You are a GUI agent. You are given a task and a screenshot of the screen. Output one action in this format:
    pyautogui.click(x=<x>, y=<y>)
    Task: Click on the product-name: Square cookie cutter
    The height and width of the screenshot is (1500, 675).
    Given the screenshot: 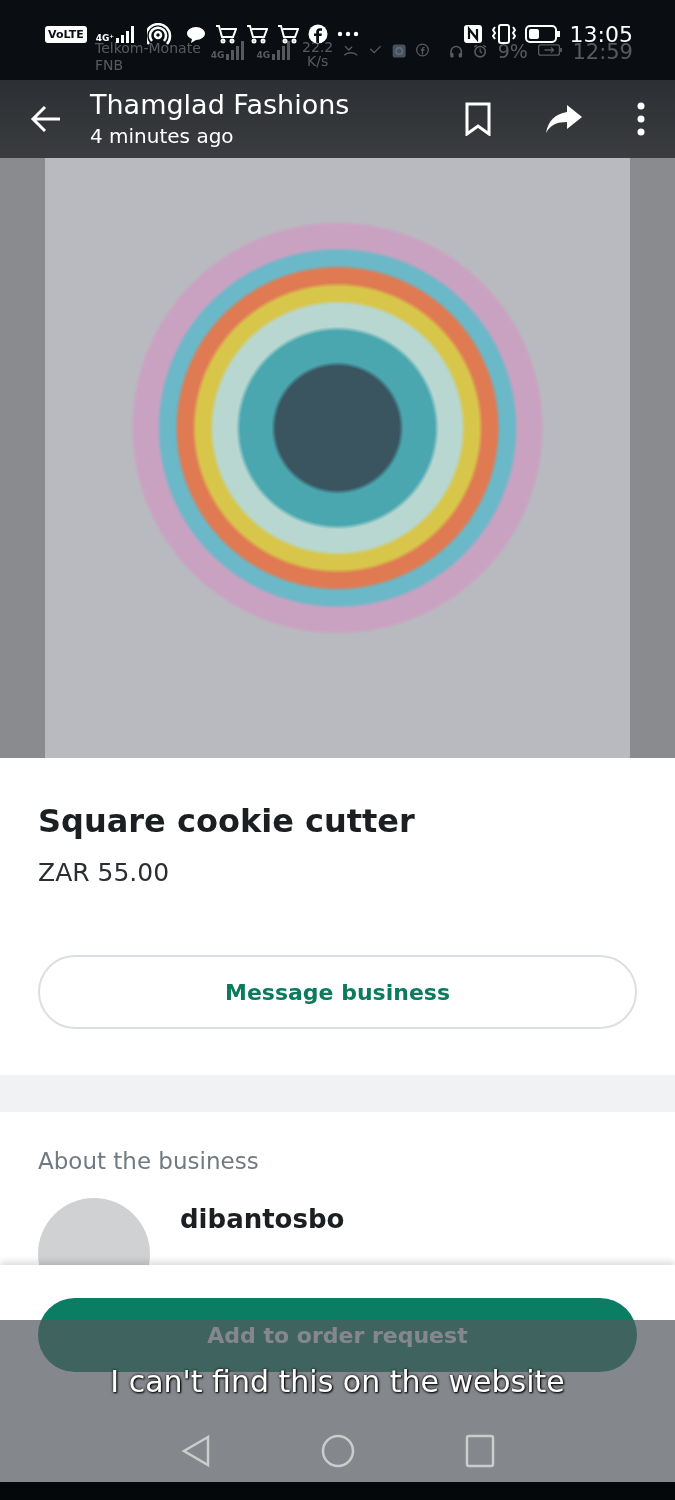 What is the action you would take?
    pyautogui.click(x=227, y=821)
    